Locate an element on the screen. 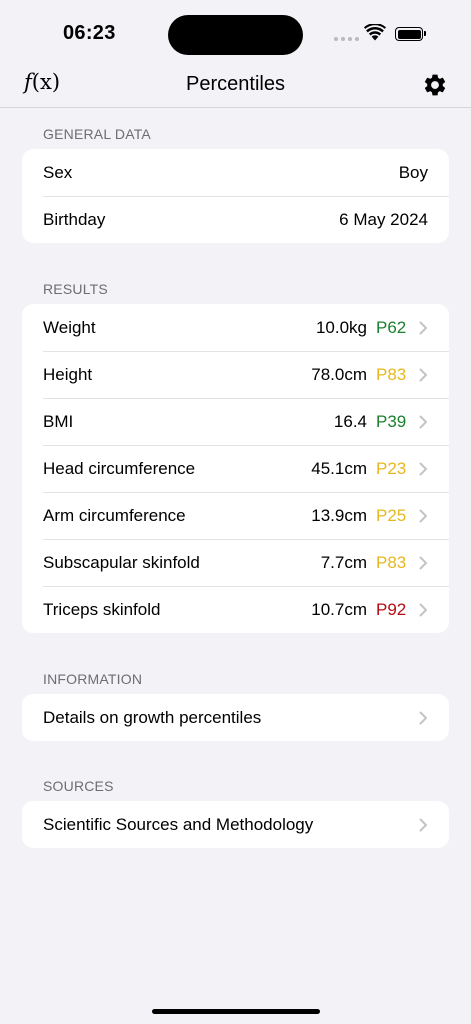 The image size is (471, 1024). result-label: Triceps skinfold is located at coordinates (102, 609).